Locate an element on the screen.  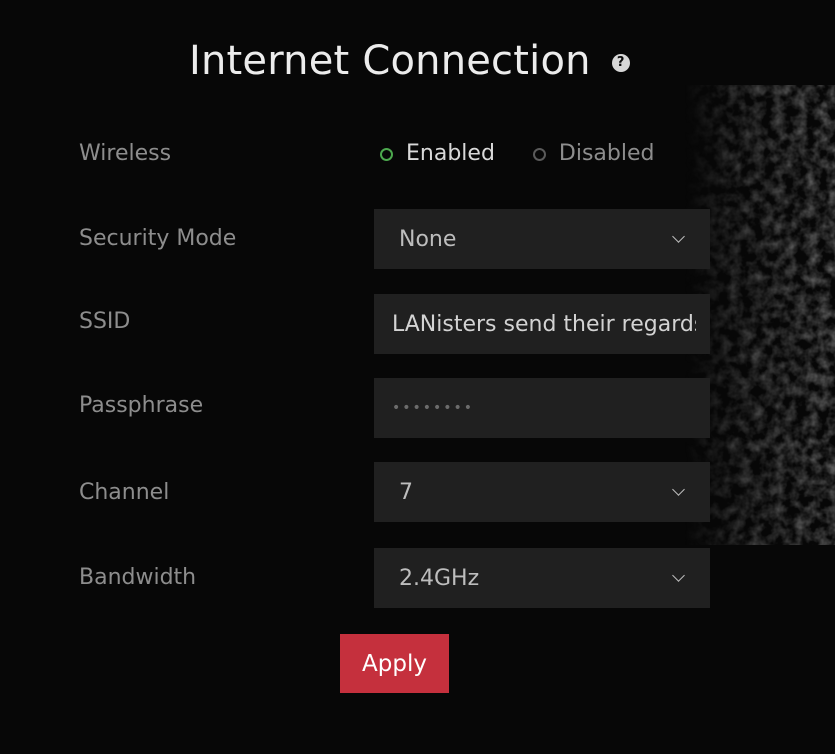
passphrase-input is located at coordinates (542, 408).